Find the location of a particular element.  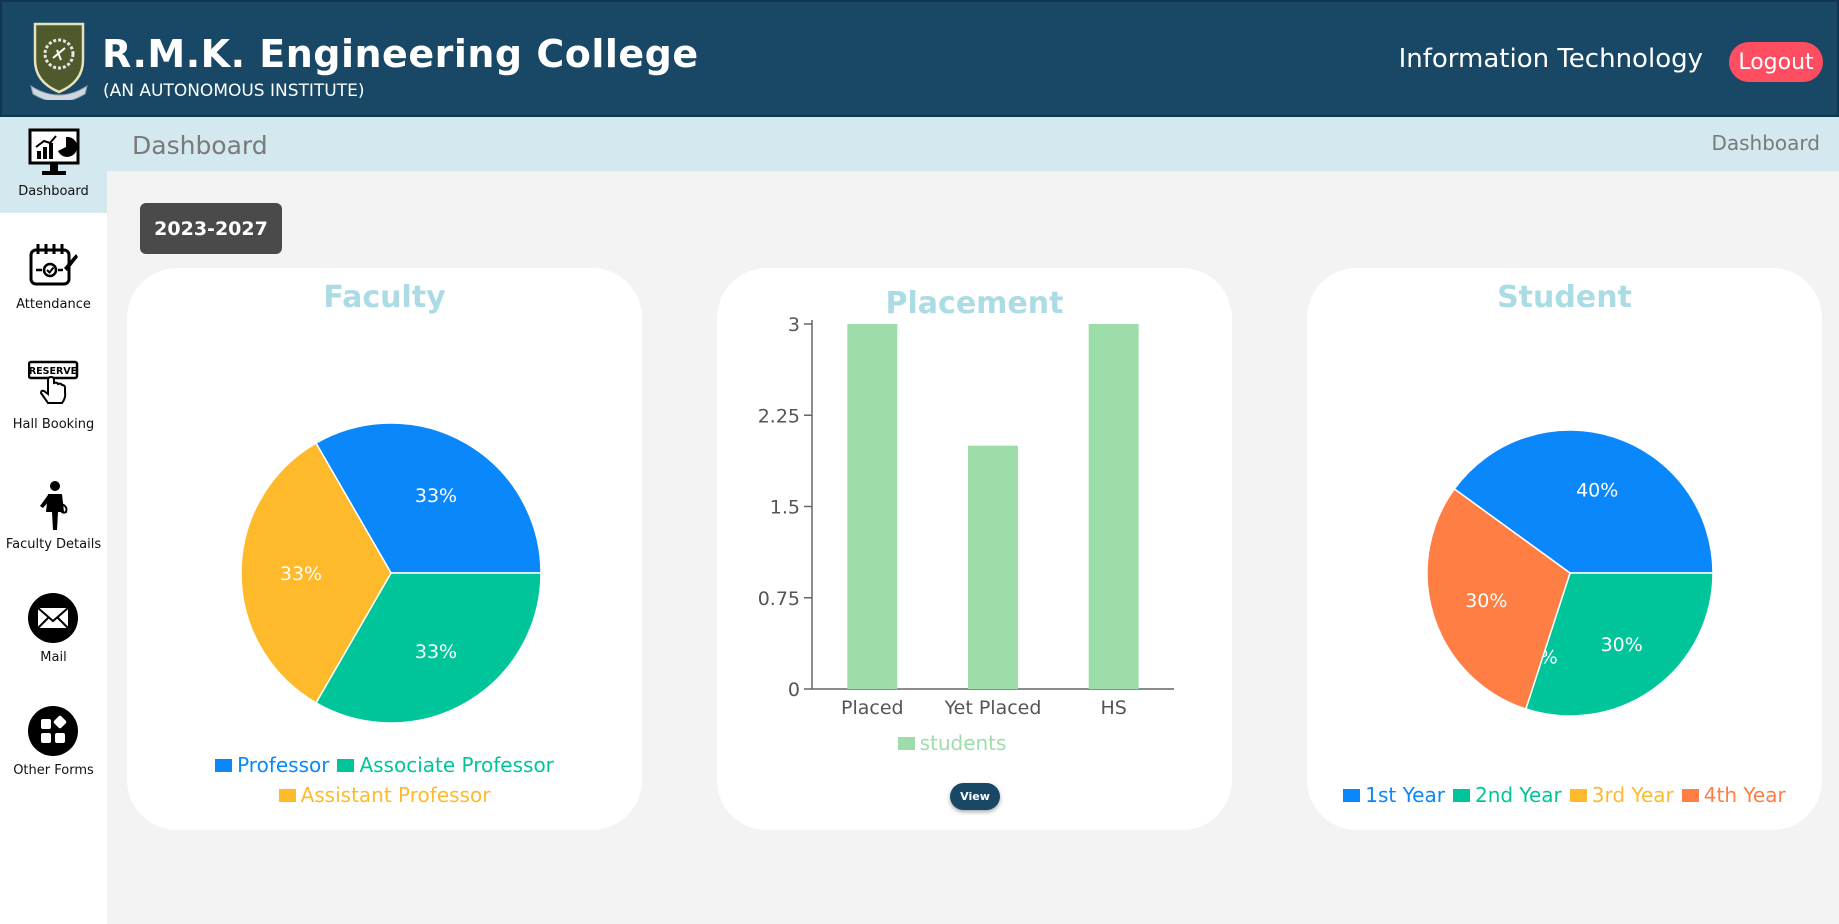

bar-hs is located at coordinates (1113, 506).